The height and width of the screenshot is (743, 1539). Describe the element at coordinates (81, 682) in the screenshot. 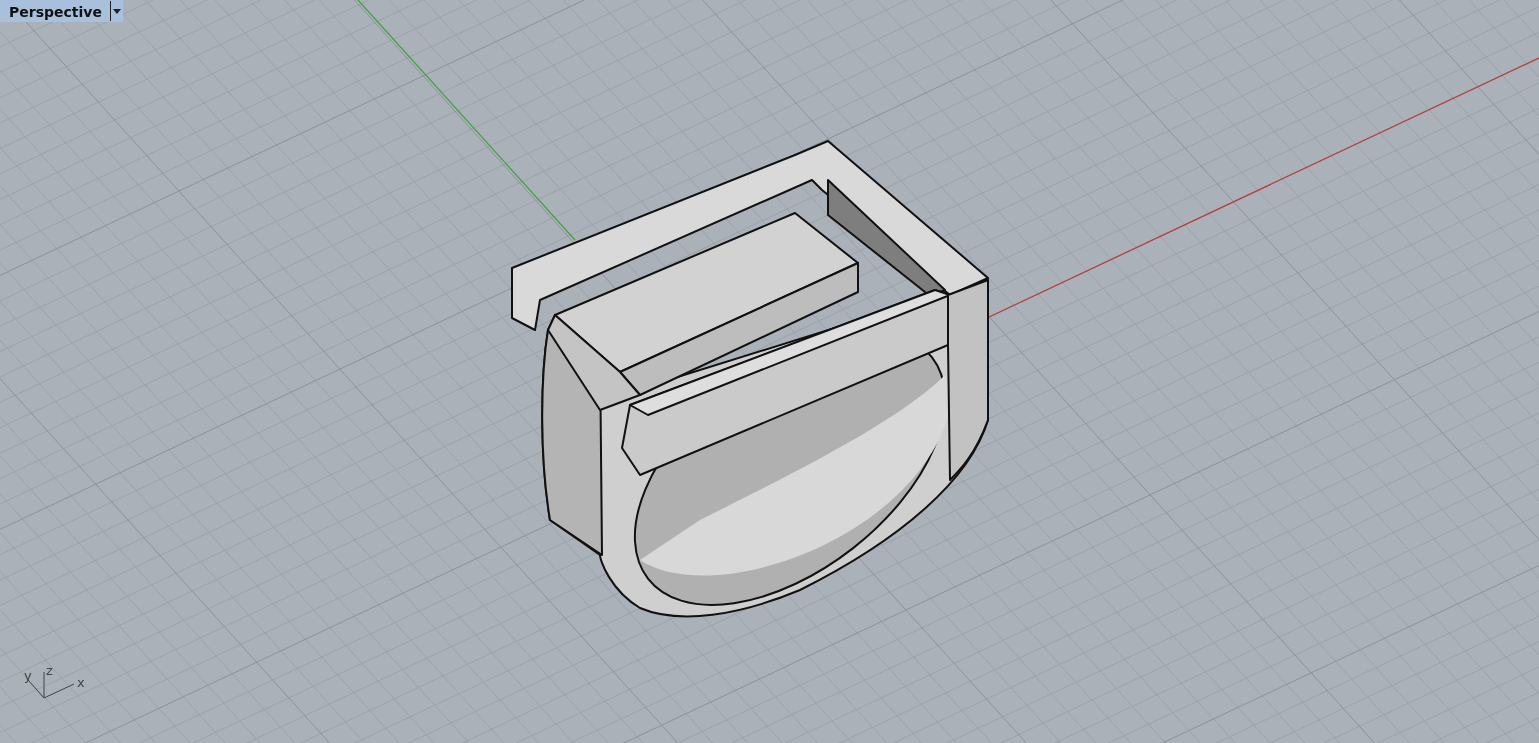

I see `x-axis-label: x` at that location.